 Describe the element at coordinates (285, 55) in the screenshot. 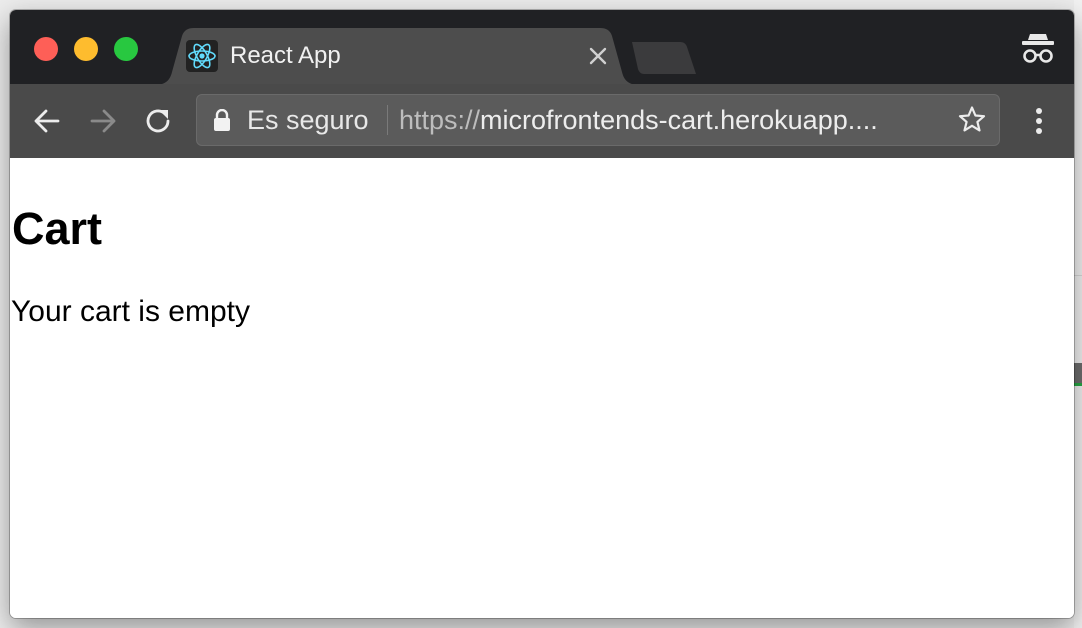

I see `tab-title: React App` at that location.